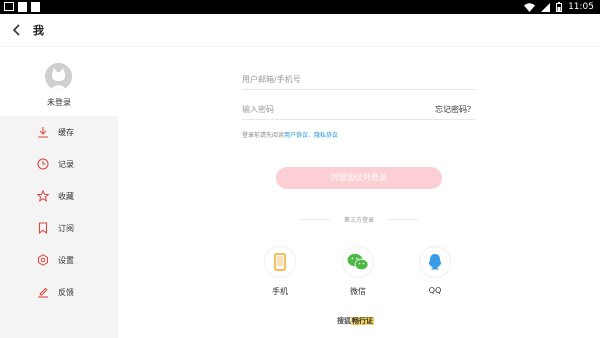 This screenshot has width=600, height=338. What do you see at coordinates (43, 132) in the screenshot?
I see `download-icon` at bounding box center [43, 132].